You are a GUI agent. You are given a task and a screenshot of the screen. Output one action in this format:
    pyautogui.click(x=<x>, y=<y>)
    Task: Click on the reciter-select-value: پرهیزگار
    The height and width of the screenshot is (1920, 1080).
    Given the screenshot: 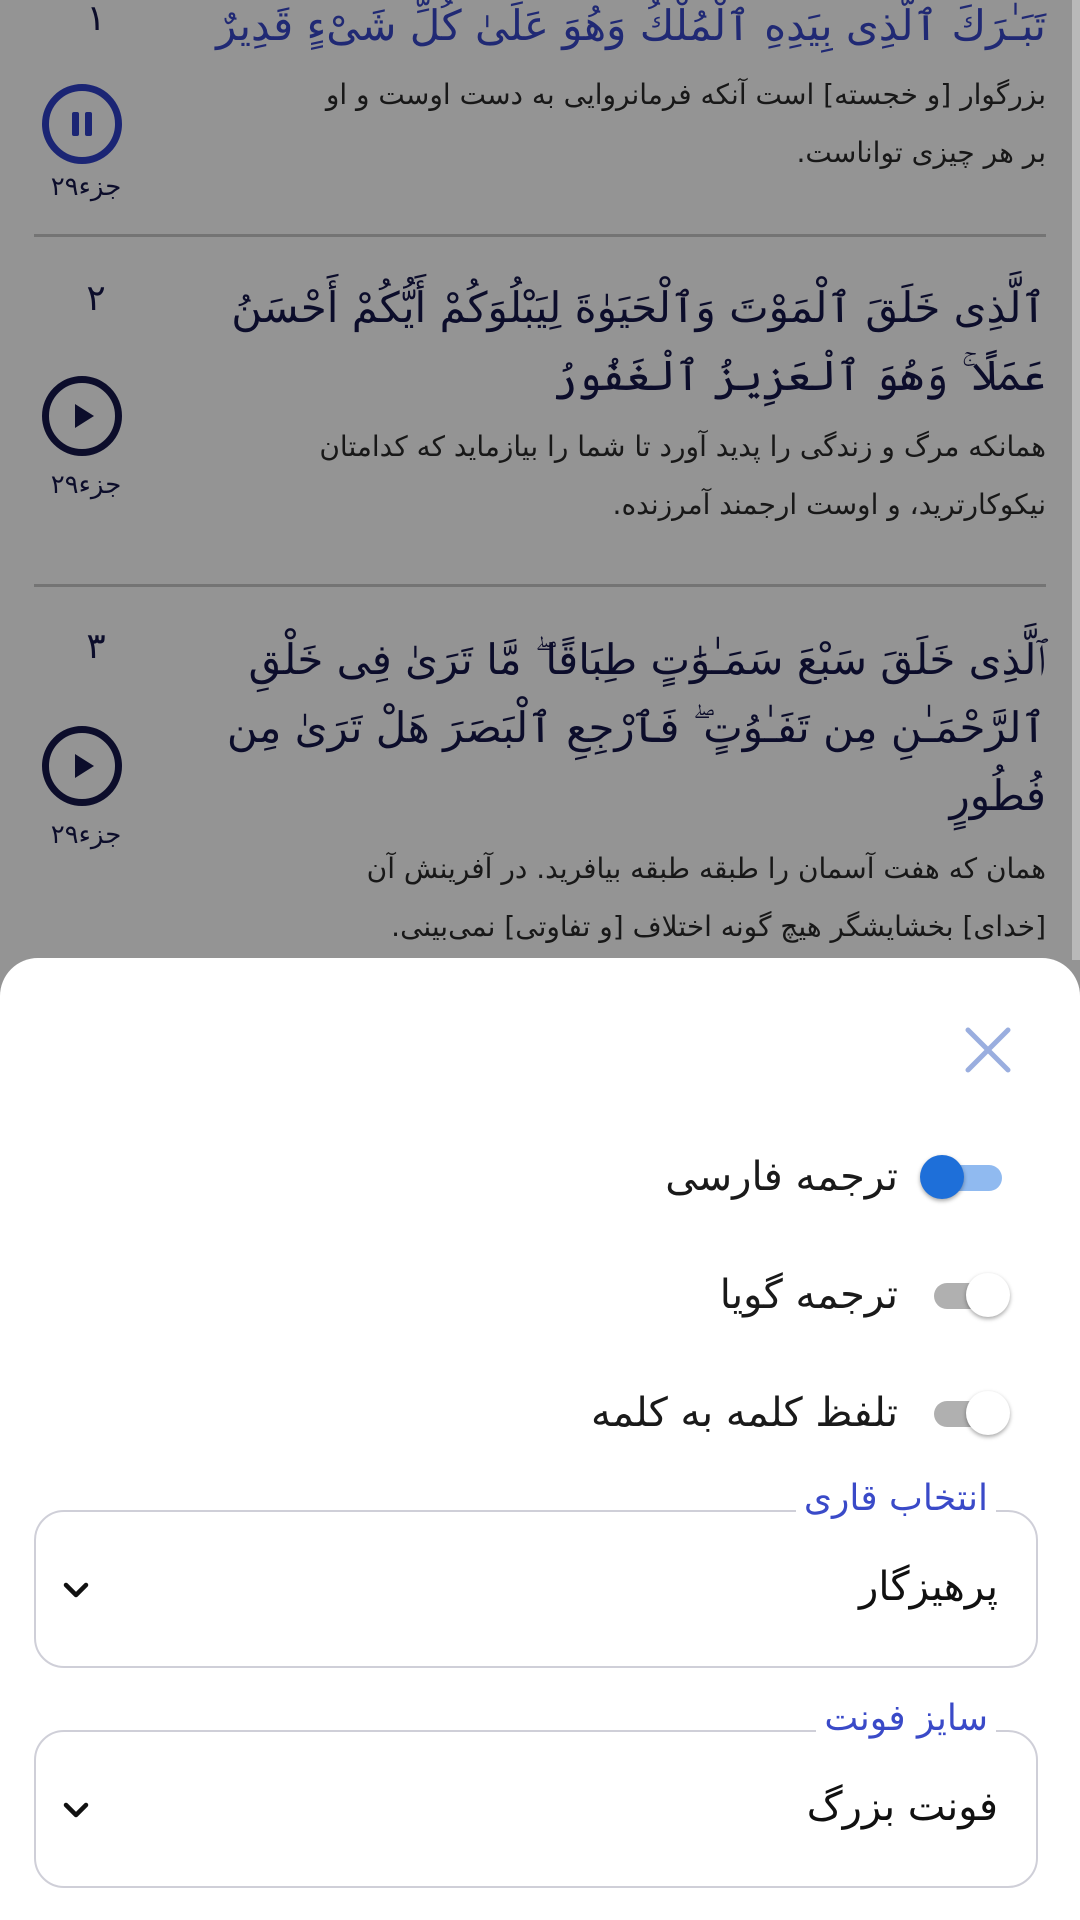 What is the action you would take?
    pyautogui.click(x=928, y=1587)
    